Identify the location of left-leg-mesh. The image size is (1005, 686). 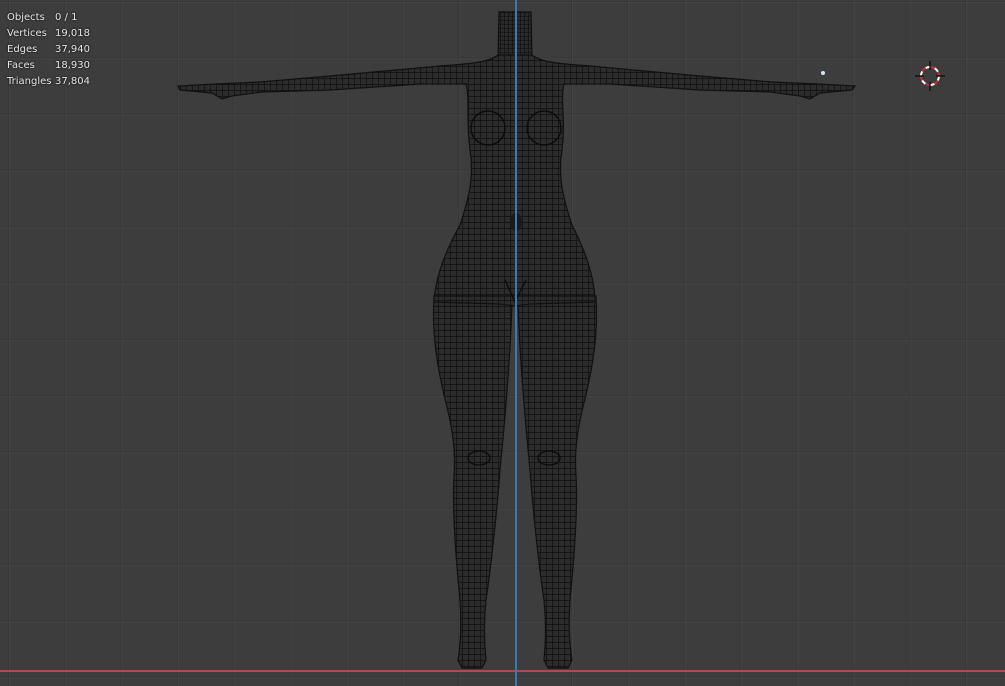
(472, 483).